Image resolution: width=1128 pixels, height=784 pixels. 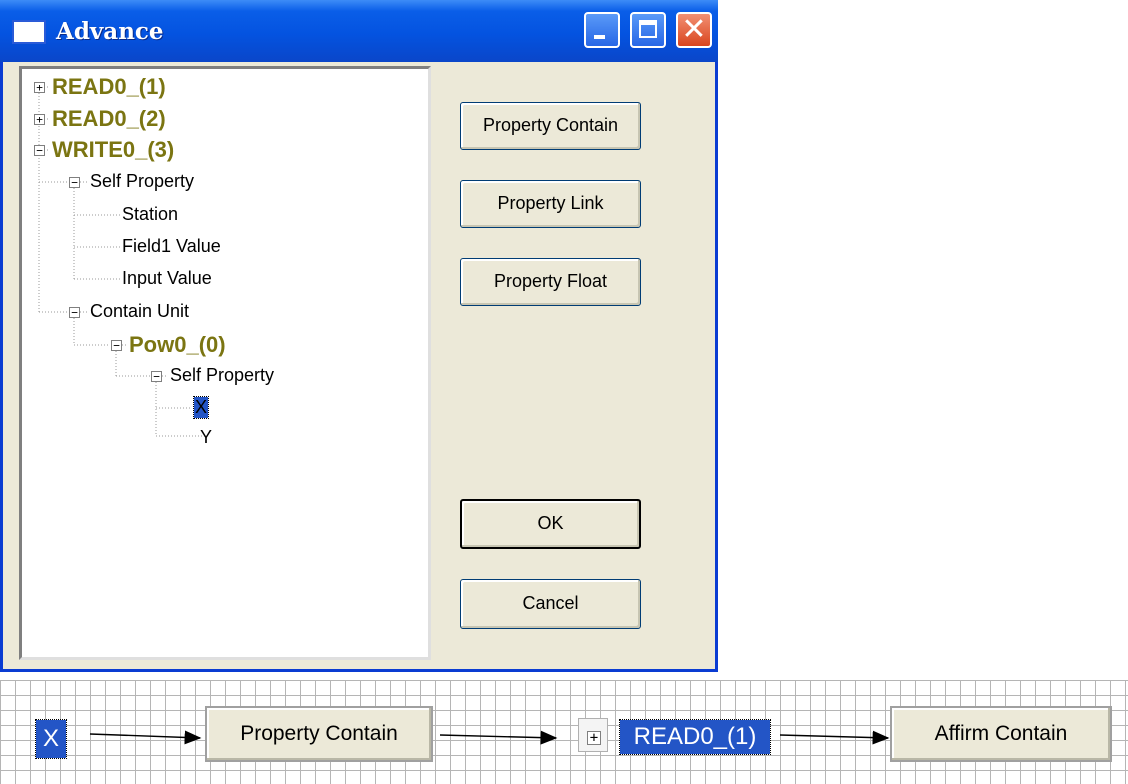 What do you see at coordinates (29, 32) in the screenshot?
I see `window-icon` at bounding box center [29, 32].